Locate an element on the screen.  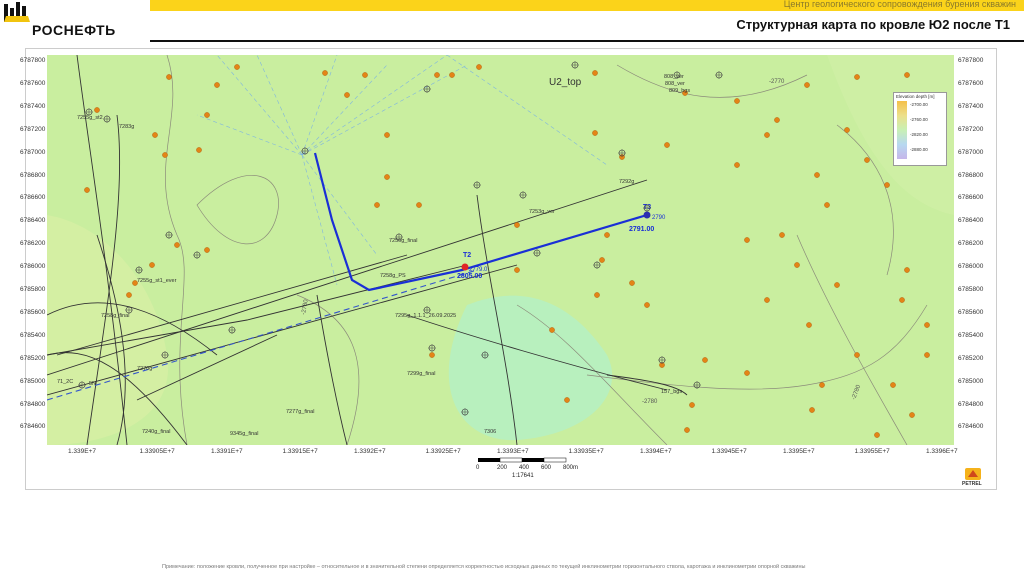
y-tick-label: 6785600 is located at coordinates (971, 312).